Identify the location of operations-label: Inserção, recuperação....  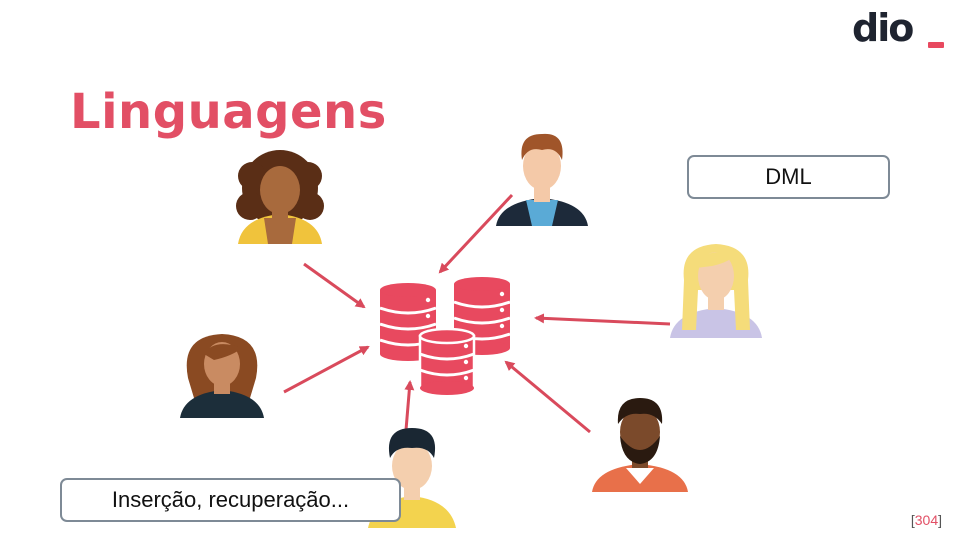
(230, 499).